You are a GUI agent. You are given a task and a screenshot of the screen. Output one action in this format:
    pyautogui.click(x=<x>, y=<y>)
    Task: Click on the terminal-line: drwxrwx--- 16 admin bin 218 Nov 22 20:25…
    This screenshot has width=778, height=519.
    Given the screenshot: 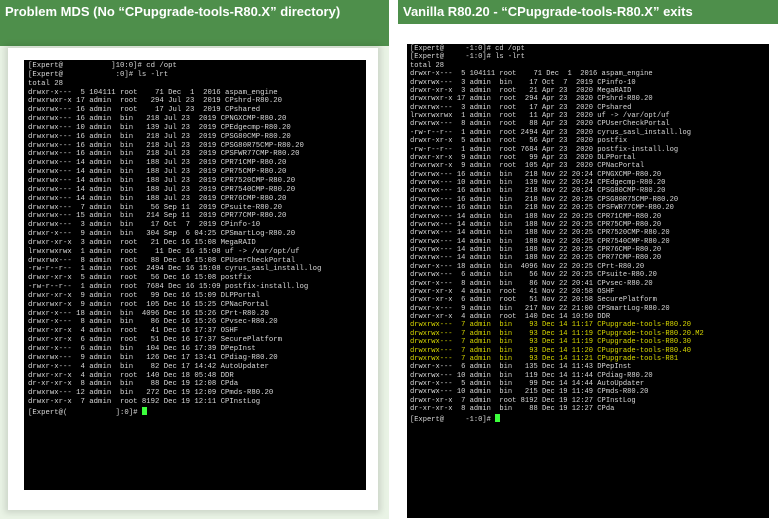 What is the action you would take?
    pyautogui.click(x=588, y=200)
    